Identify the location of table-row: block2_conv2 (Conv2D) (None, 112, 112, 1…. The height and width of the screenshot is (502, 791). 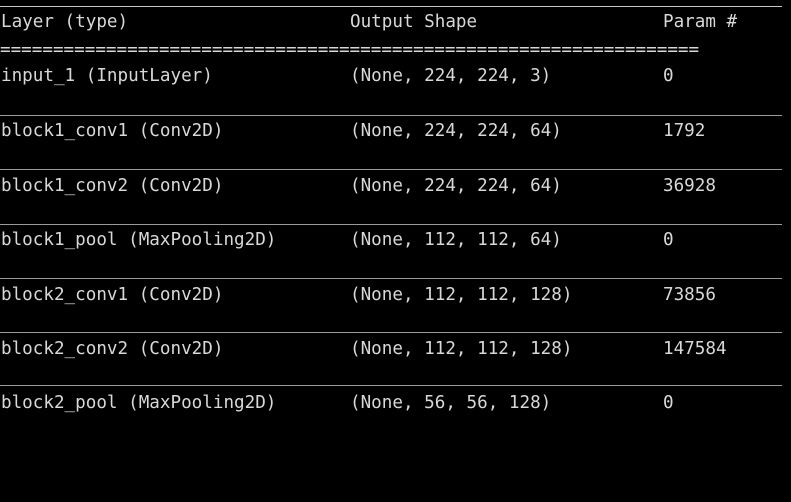
(363, 349).